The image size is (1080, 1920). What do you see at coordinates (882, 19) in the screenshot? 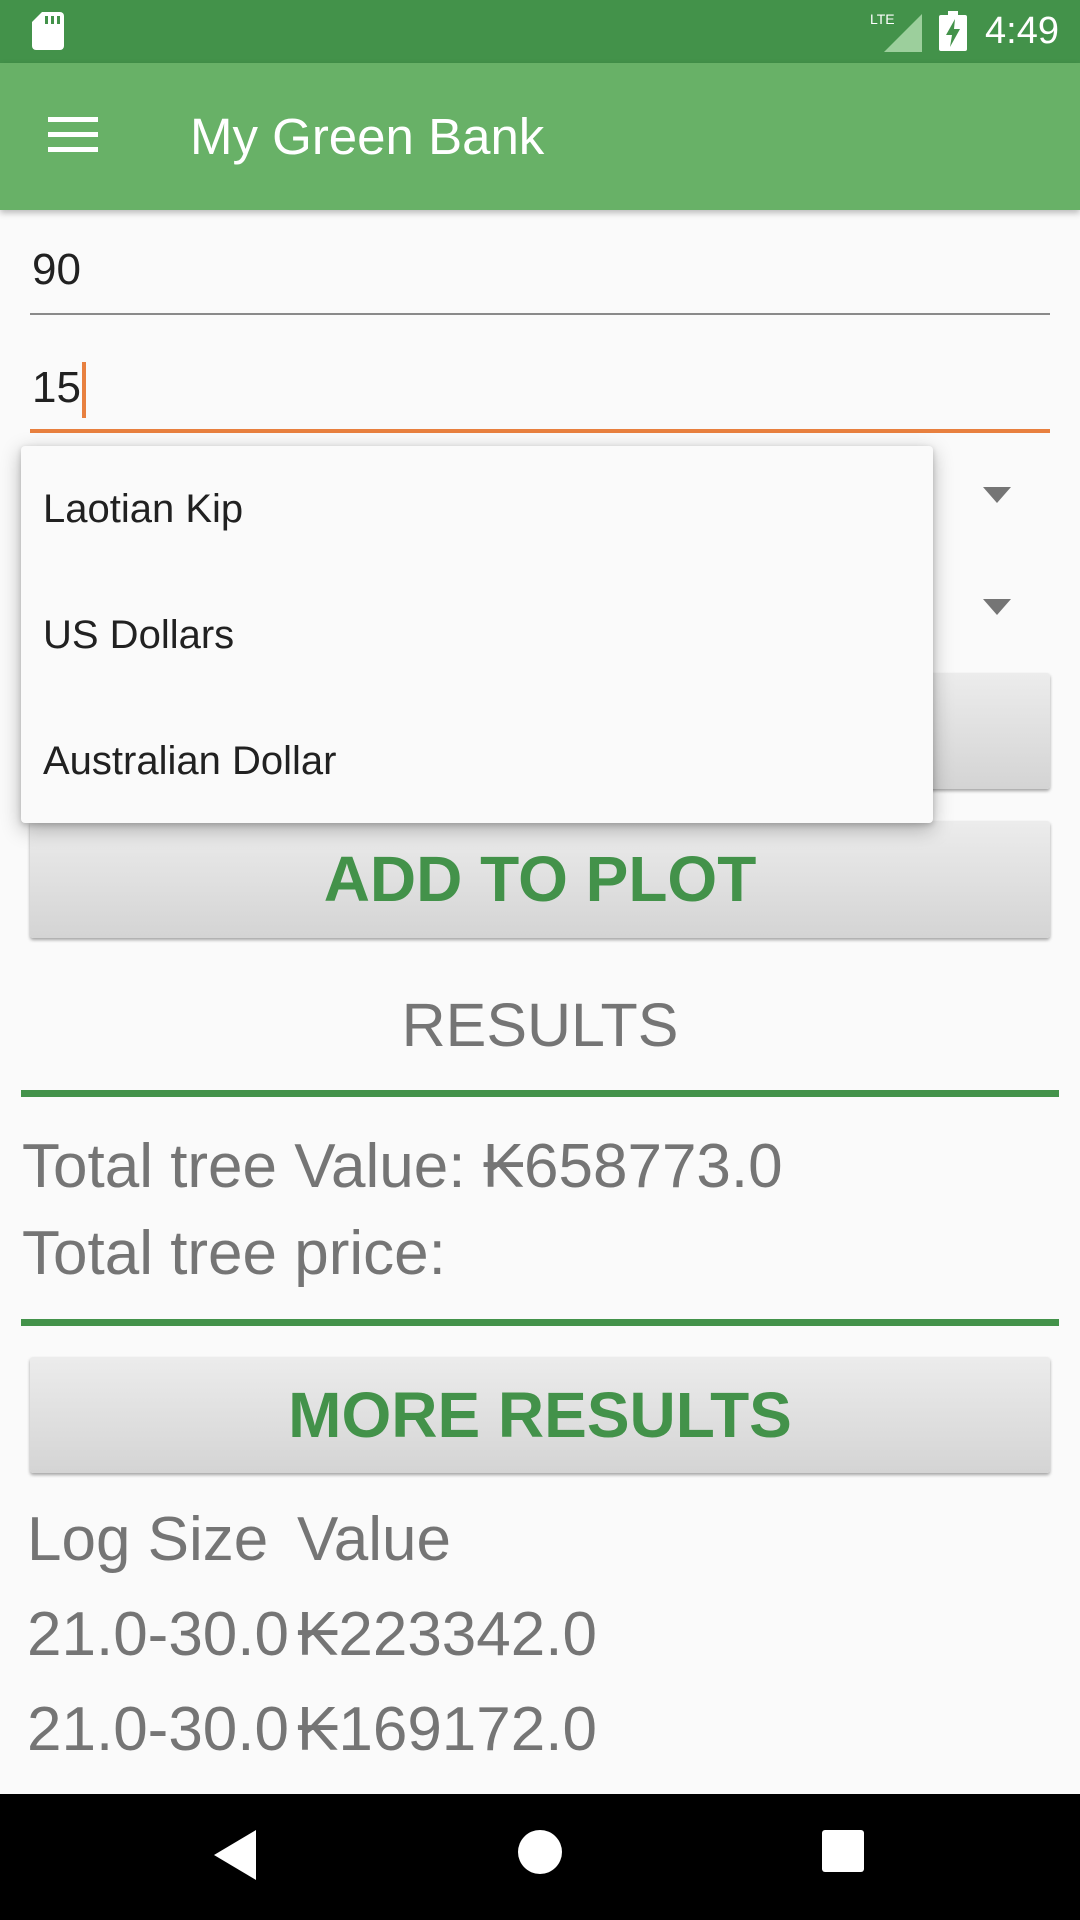
I see `svg-text: LTE` at bounding box center [882, 19].